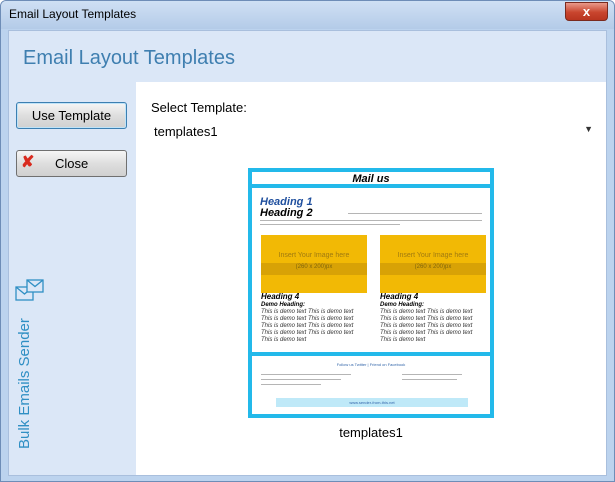 The width and height of the screenshot is (615, 482). Describe the element at coordinates (402, 305) in the screenshot. I see `preview-demo-heading-right: Demo Heading:` at that location.